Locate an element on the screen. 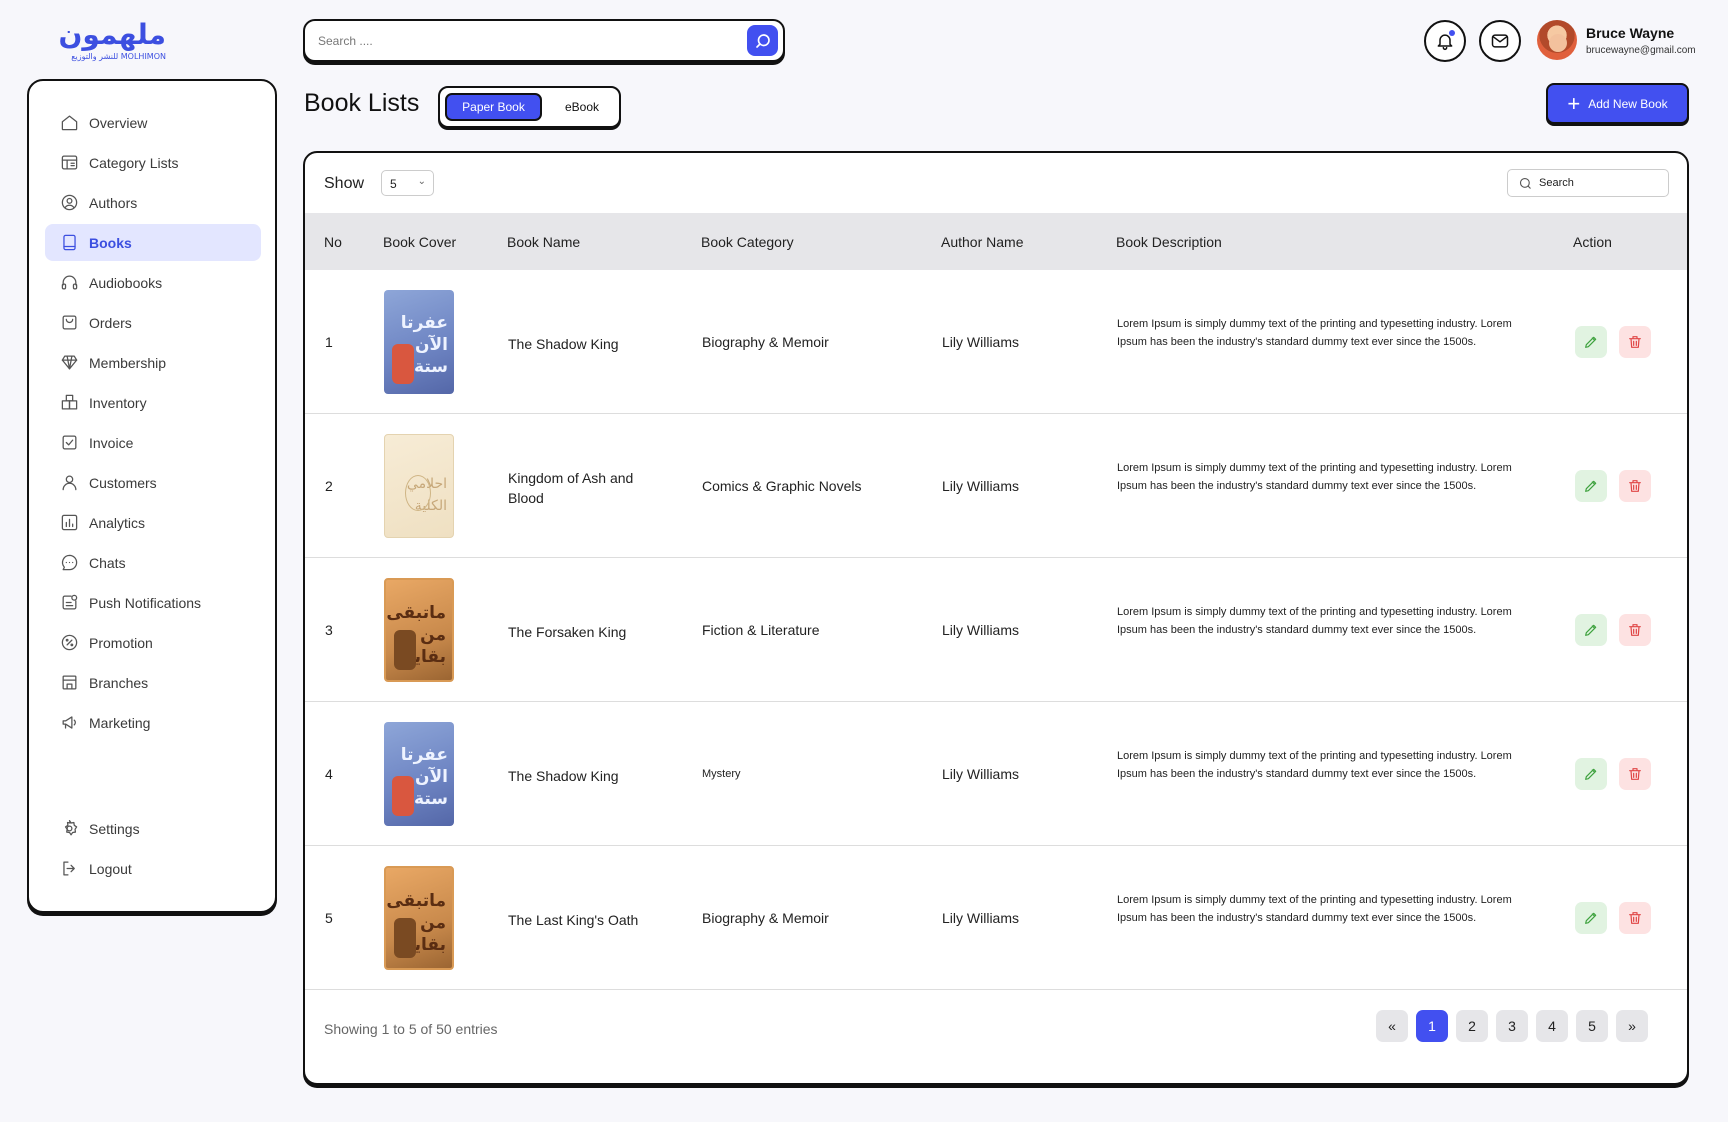  logout-icon is located at coordinates (68, 868).